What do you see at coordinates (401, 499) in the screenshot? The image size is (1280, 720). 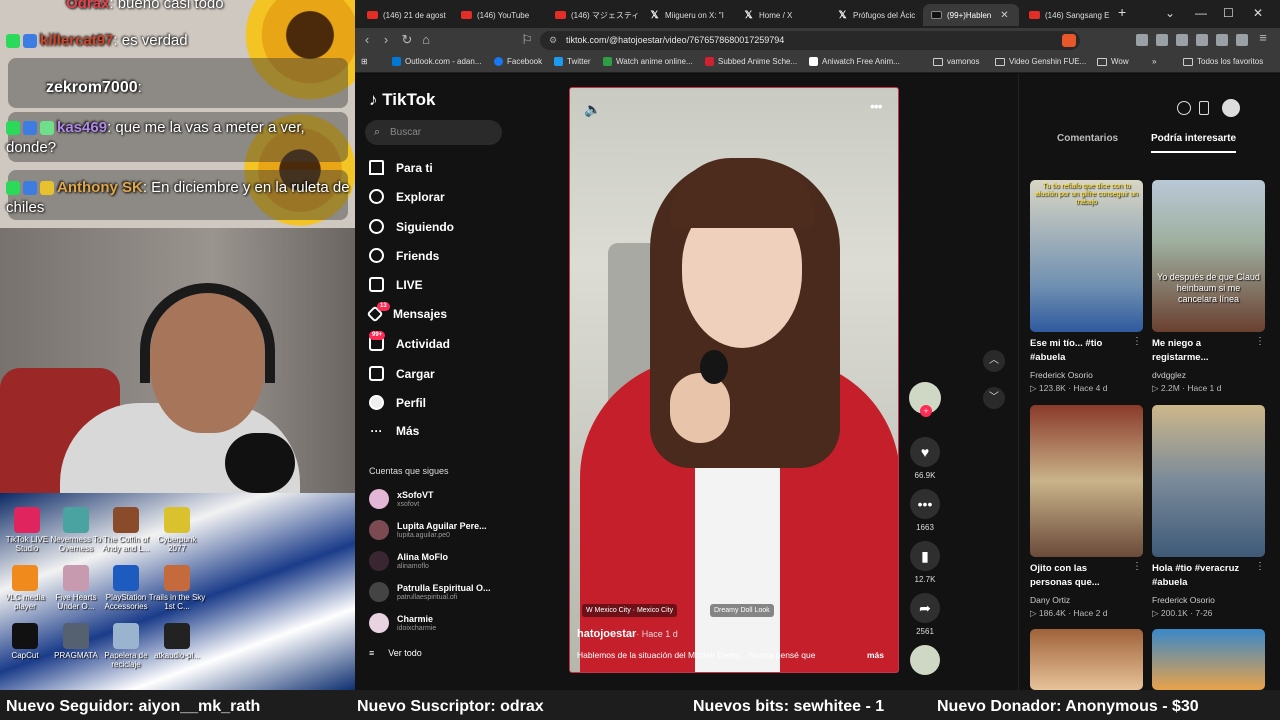 I see `following-account: xSofoVT xsofovt` at bounding box center [401, 499].